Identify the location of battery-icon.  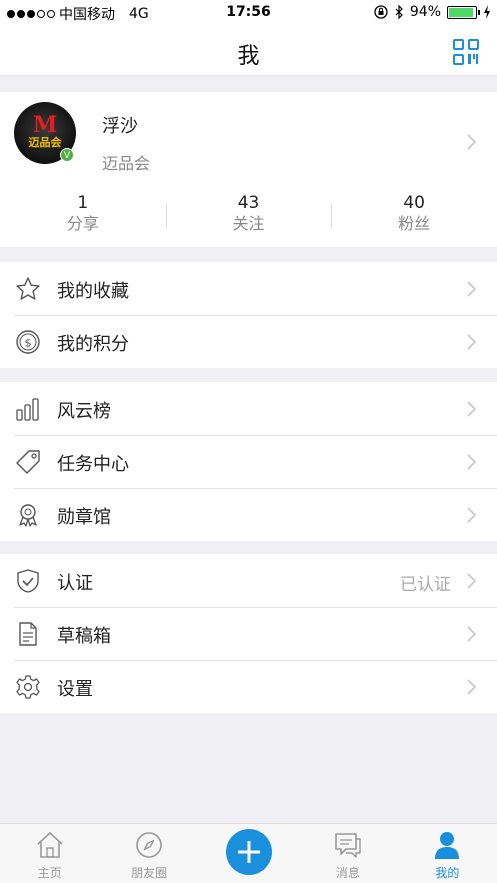
(463, 12).